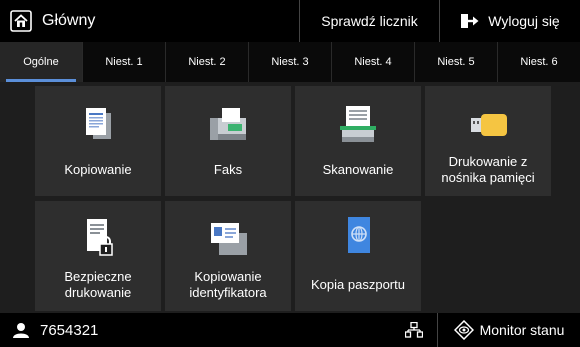  I want to click on check-counter-button: Sprawdź licznik, so click(370, 21).